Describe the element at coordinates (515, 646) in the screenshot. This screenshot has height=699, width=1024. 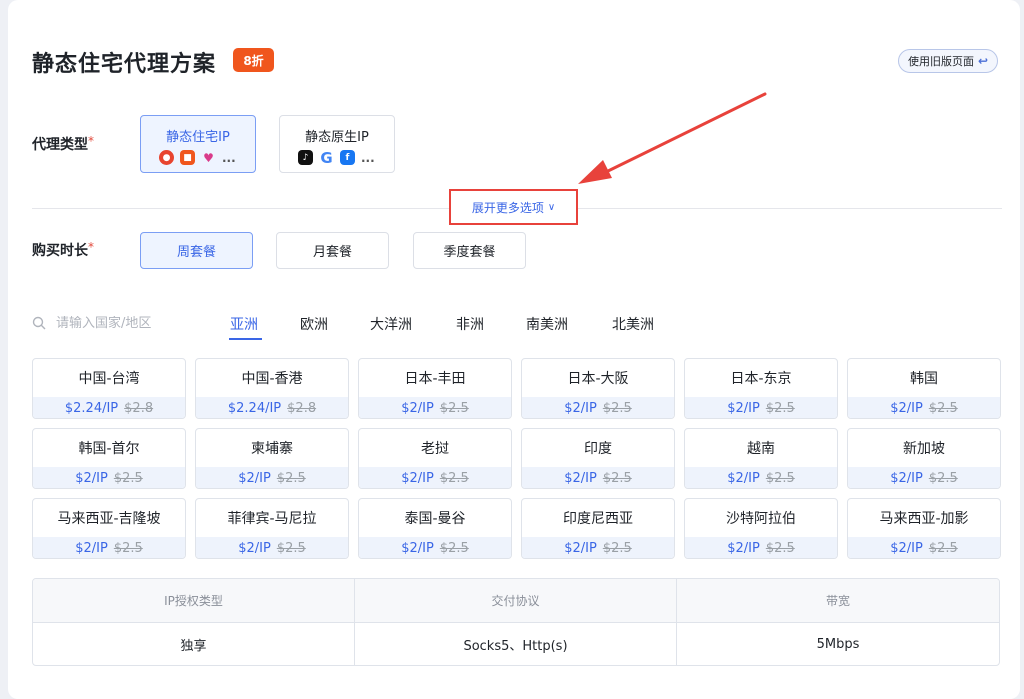
I see `spec-value: Socks5、Http(s)` at that location.